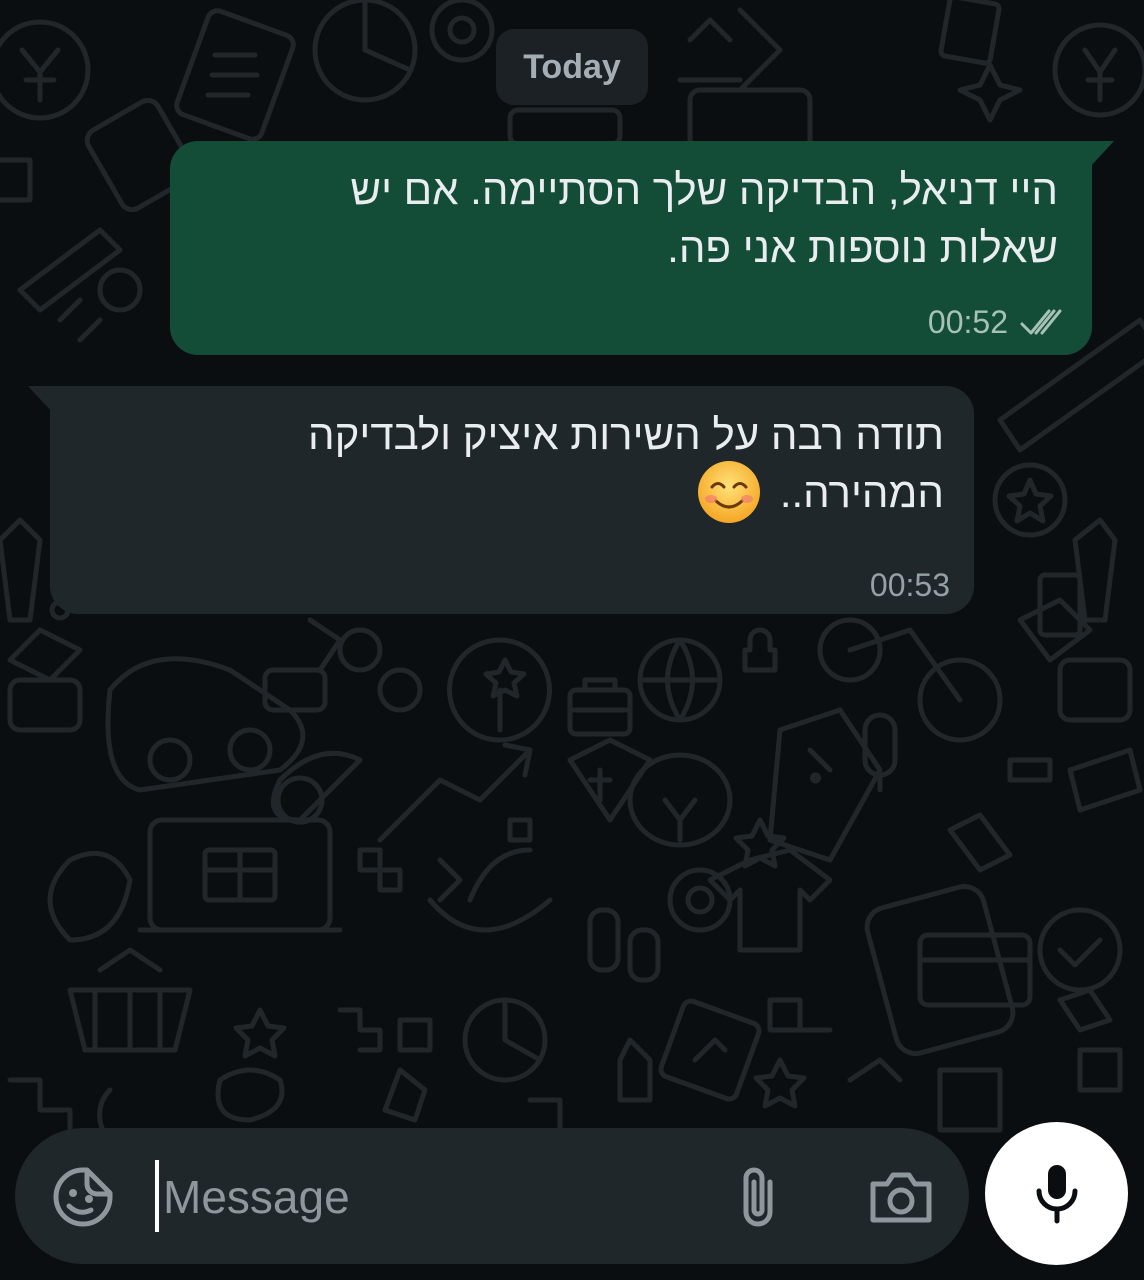 The width and height of the screenshot is (1144, 1280). Describe the element at coordinates (758, 1197) in the screenshot. I see `paperclip-icon` at that location.